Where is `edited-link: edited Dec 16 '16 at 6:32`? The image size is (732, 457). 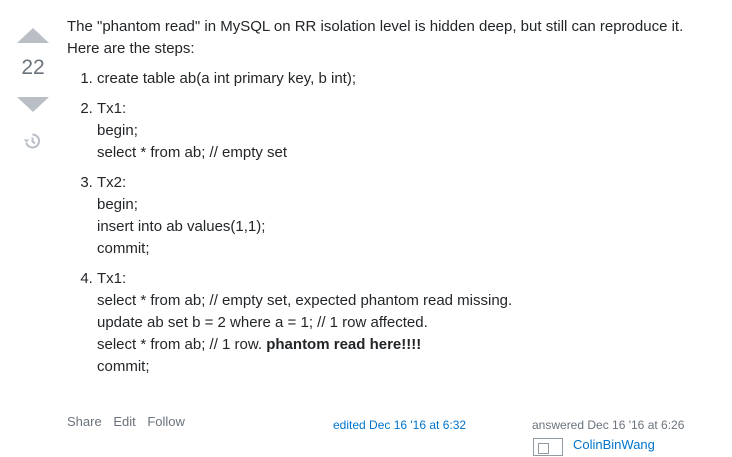 edited-link: edited Dec 16 '16 at 6:32 is located at coordinates (399, 425).